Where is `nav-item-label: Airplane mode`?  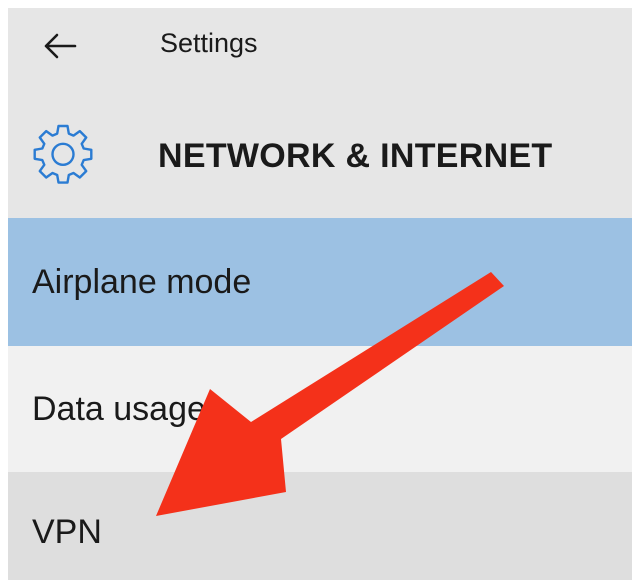 nav-item-label: Airplane mode is located at coordinates (142, 281).